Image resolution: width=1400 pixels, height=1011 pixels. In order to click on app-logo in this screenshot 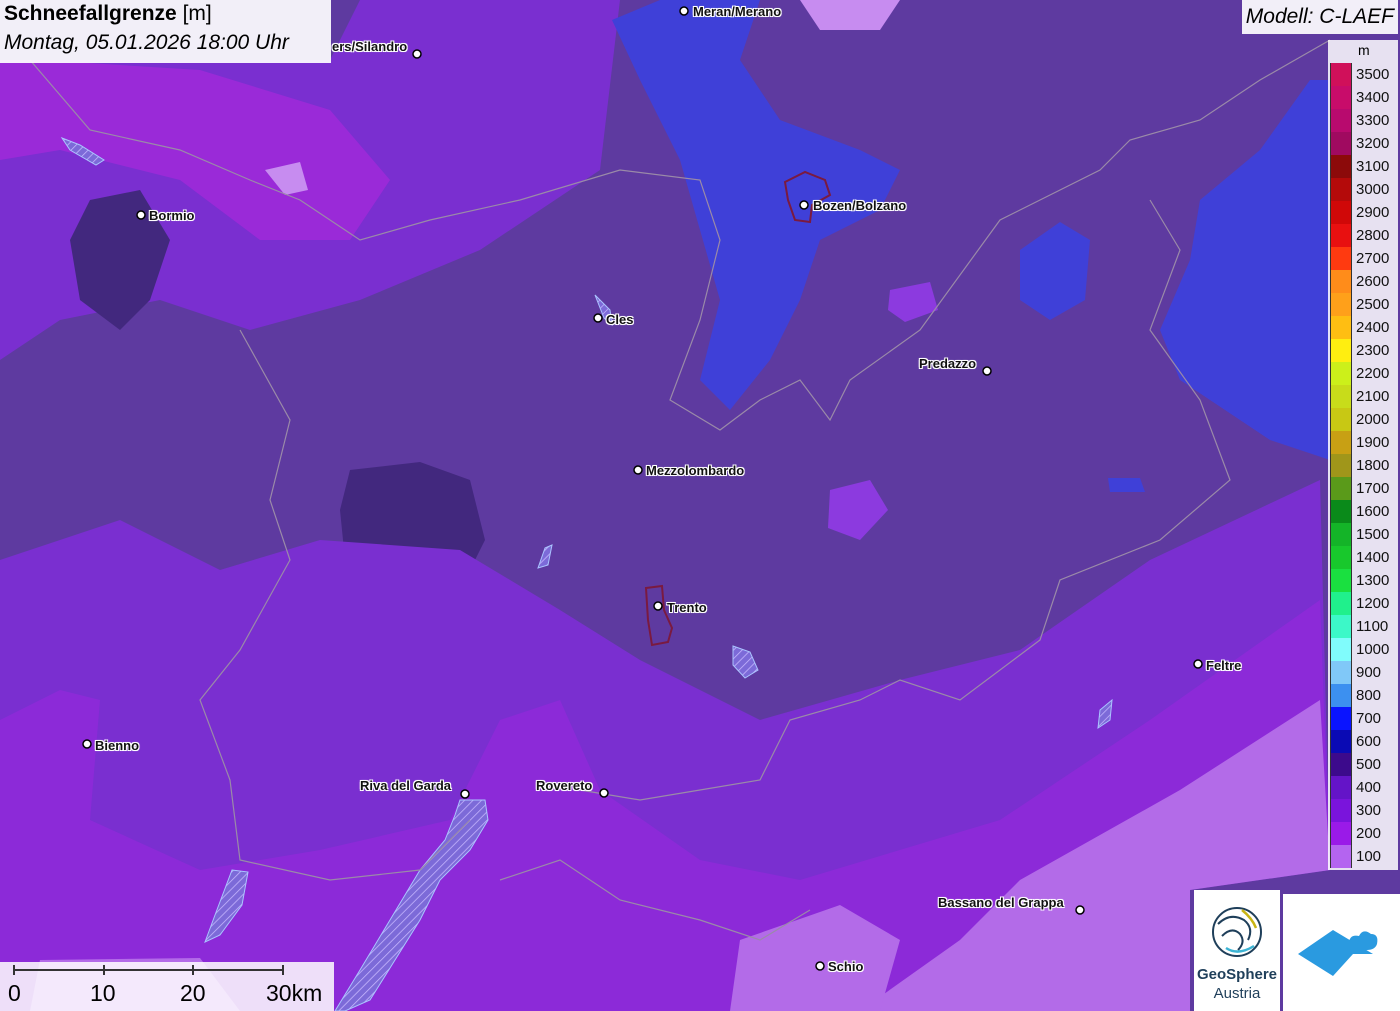, I will do `click(1341, 952)`.